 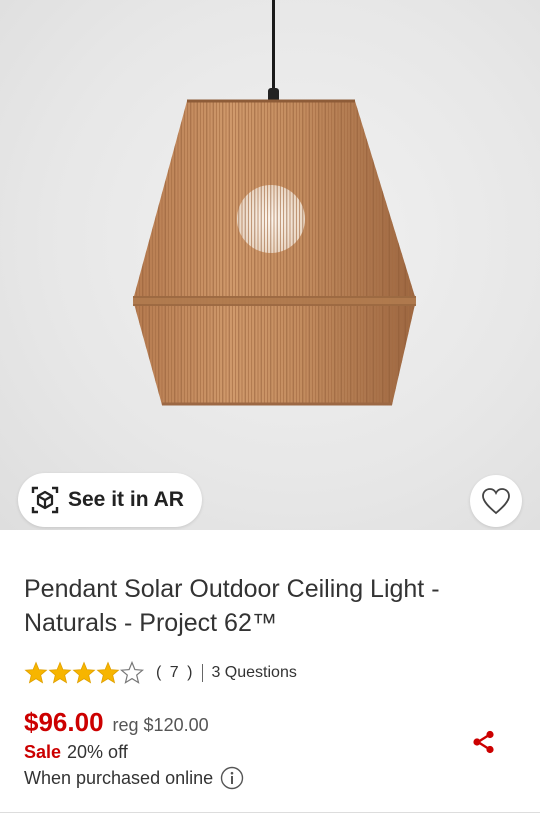 What do you see at coordinates (175, 673) in the screenshot?
I see `rating-count: ( 7 )` at bounding box center [175, 673].